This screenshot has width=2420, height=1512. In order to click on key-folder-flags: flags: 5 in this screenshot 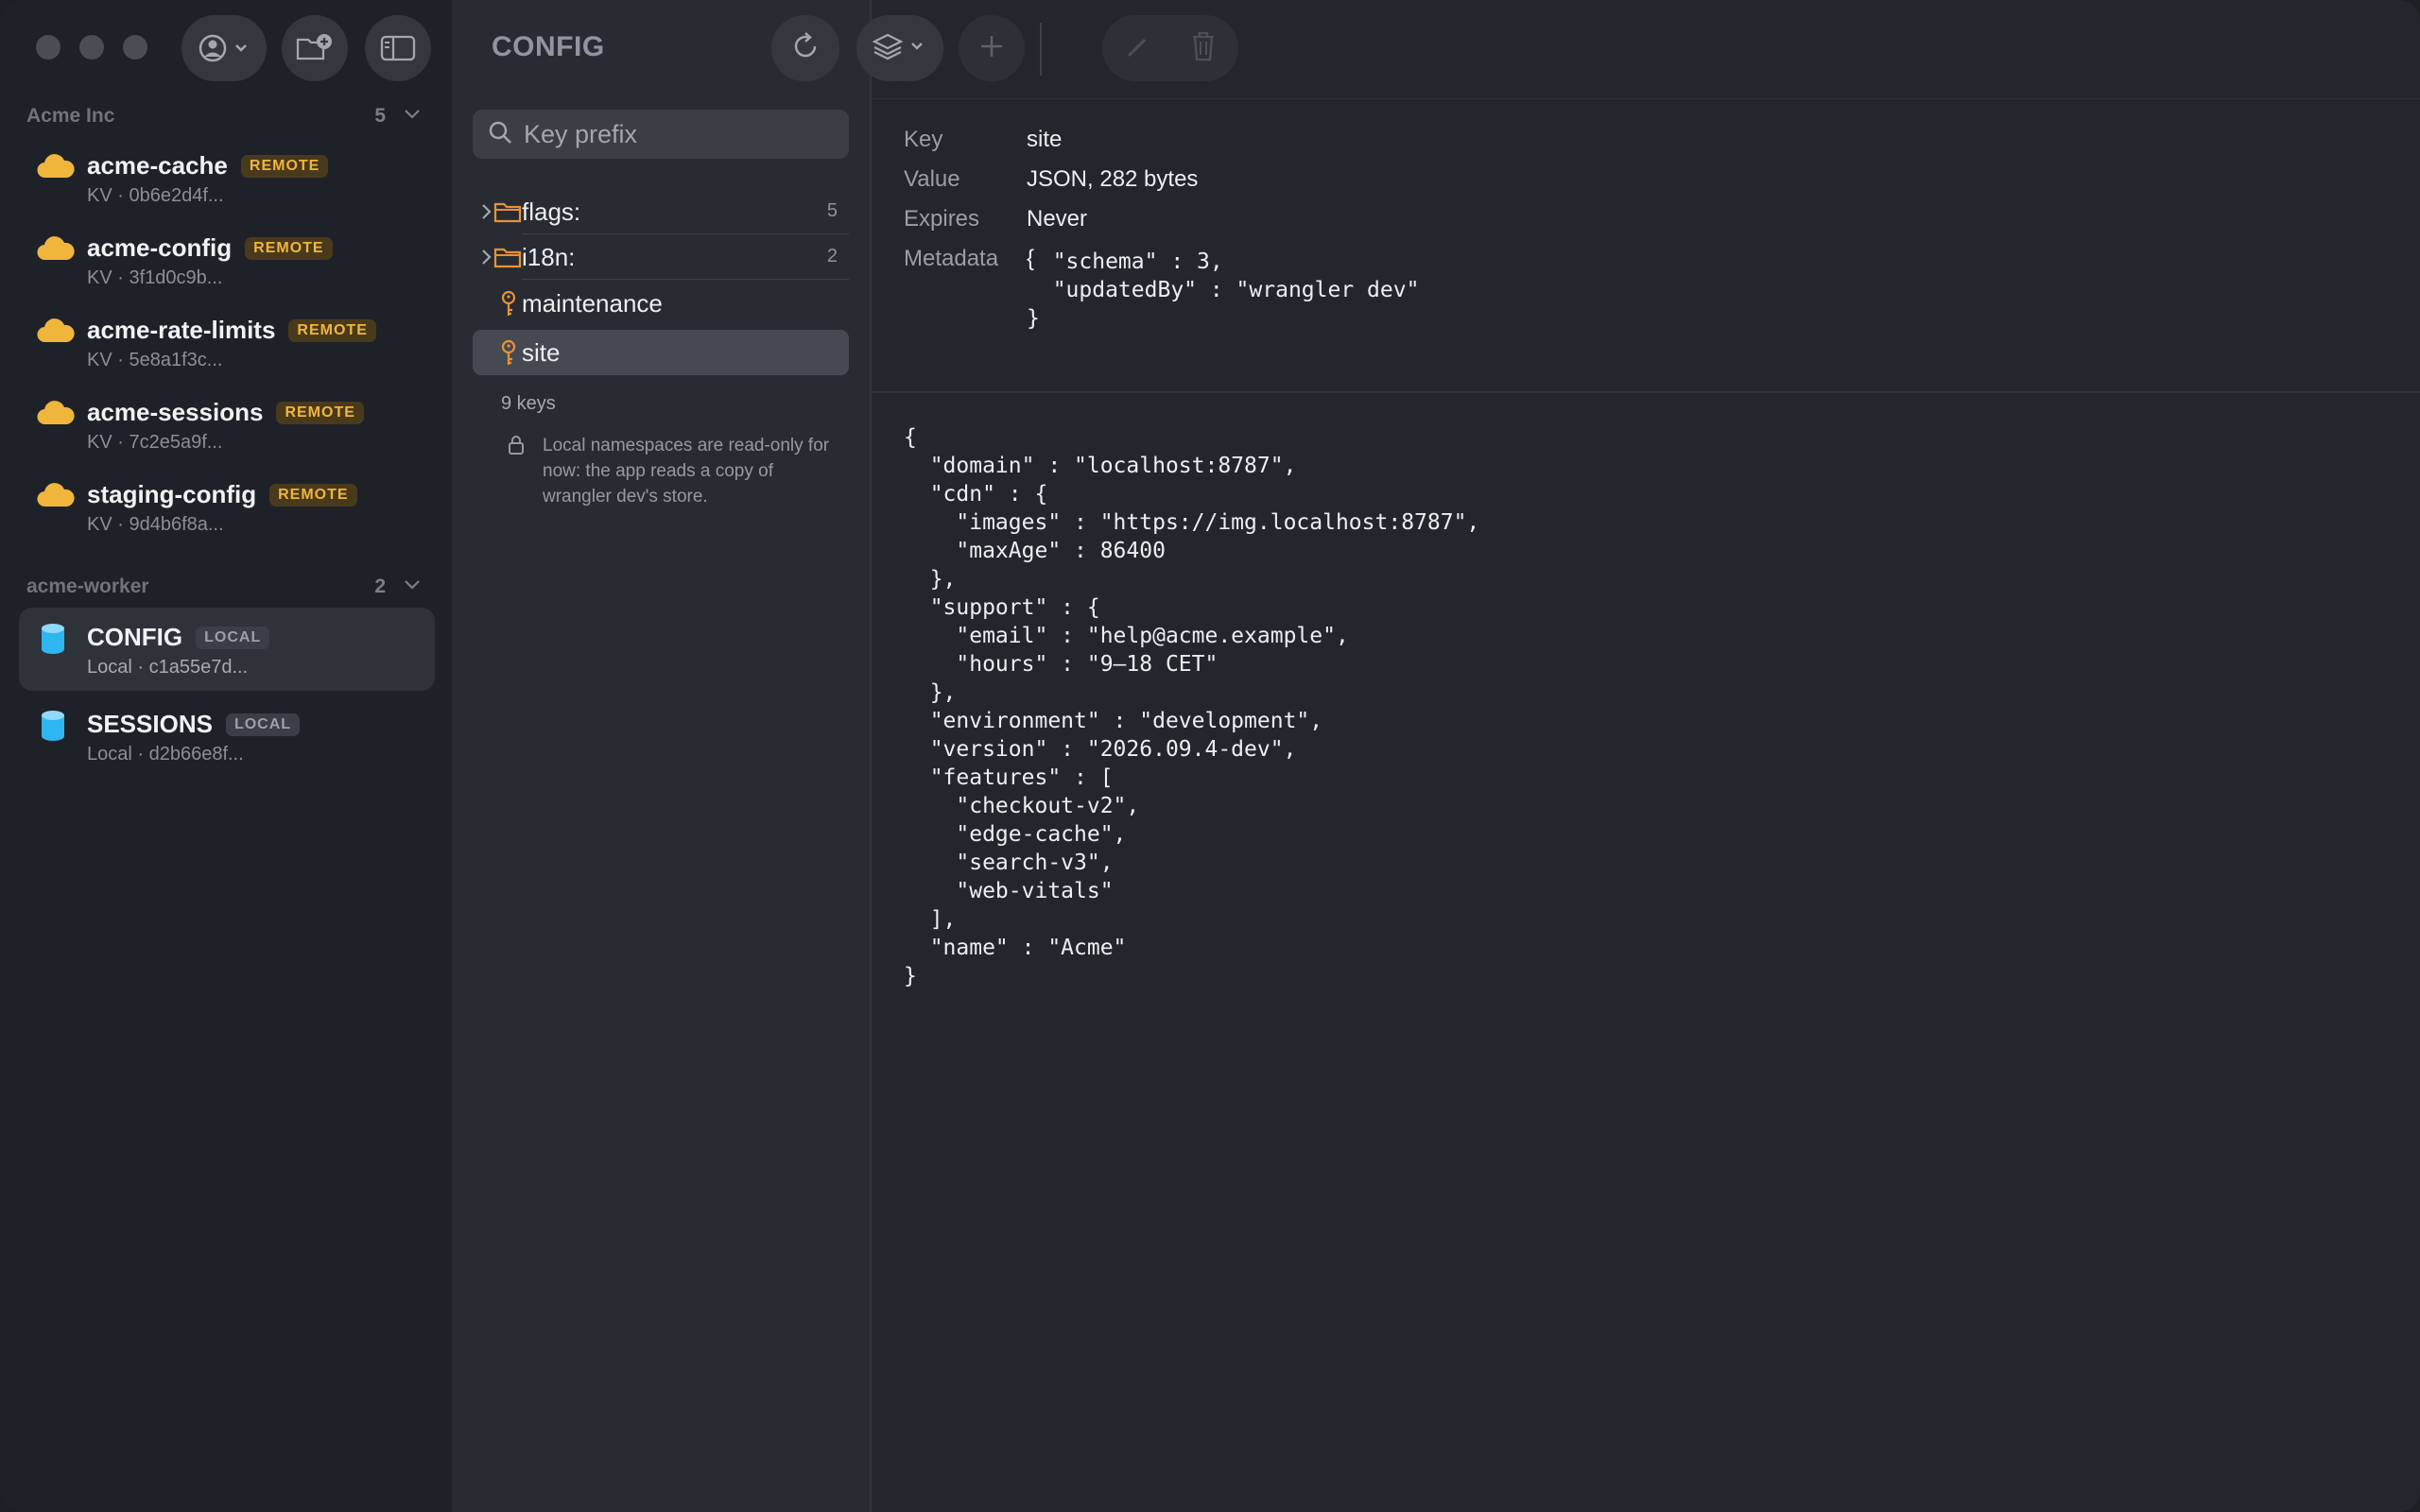, I will do `click(661, 211)`.